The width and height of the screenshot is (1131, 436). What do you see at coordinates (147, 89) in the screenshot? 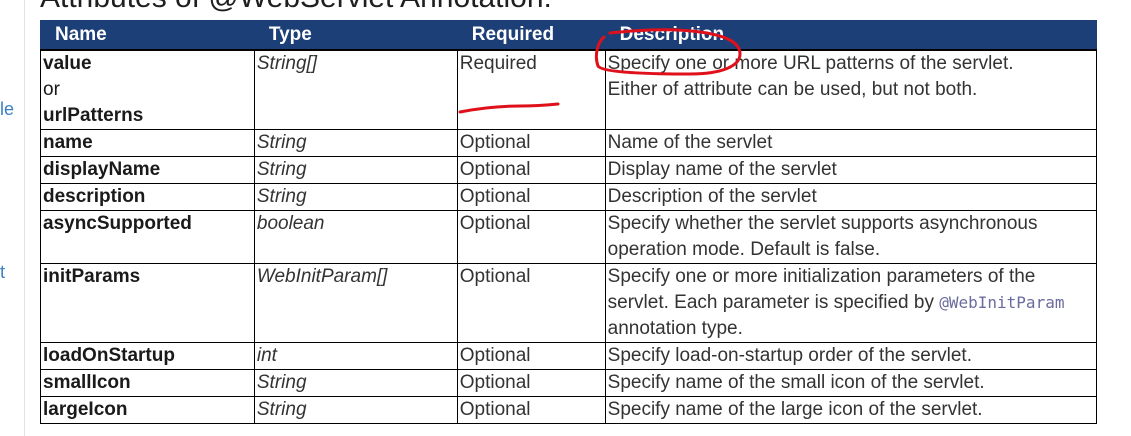
I see `cell-name: value or urlPatterns` at bounding box center [147, 89].